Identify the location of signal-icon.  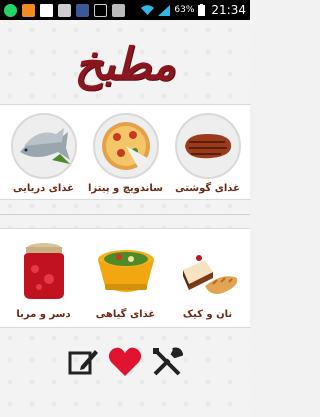
(164, 10).